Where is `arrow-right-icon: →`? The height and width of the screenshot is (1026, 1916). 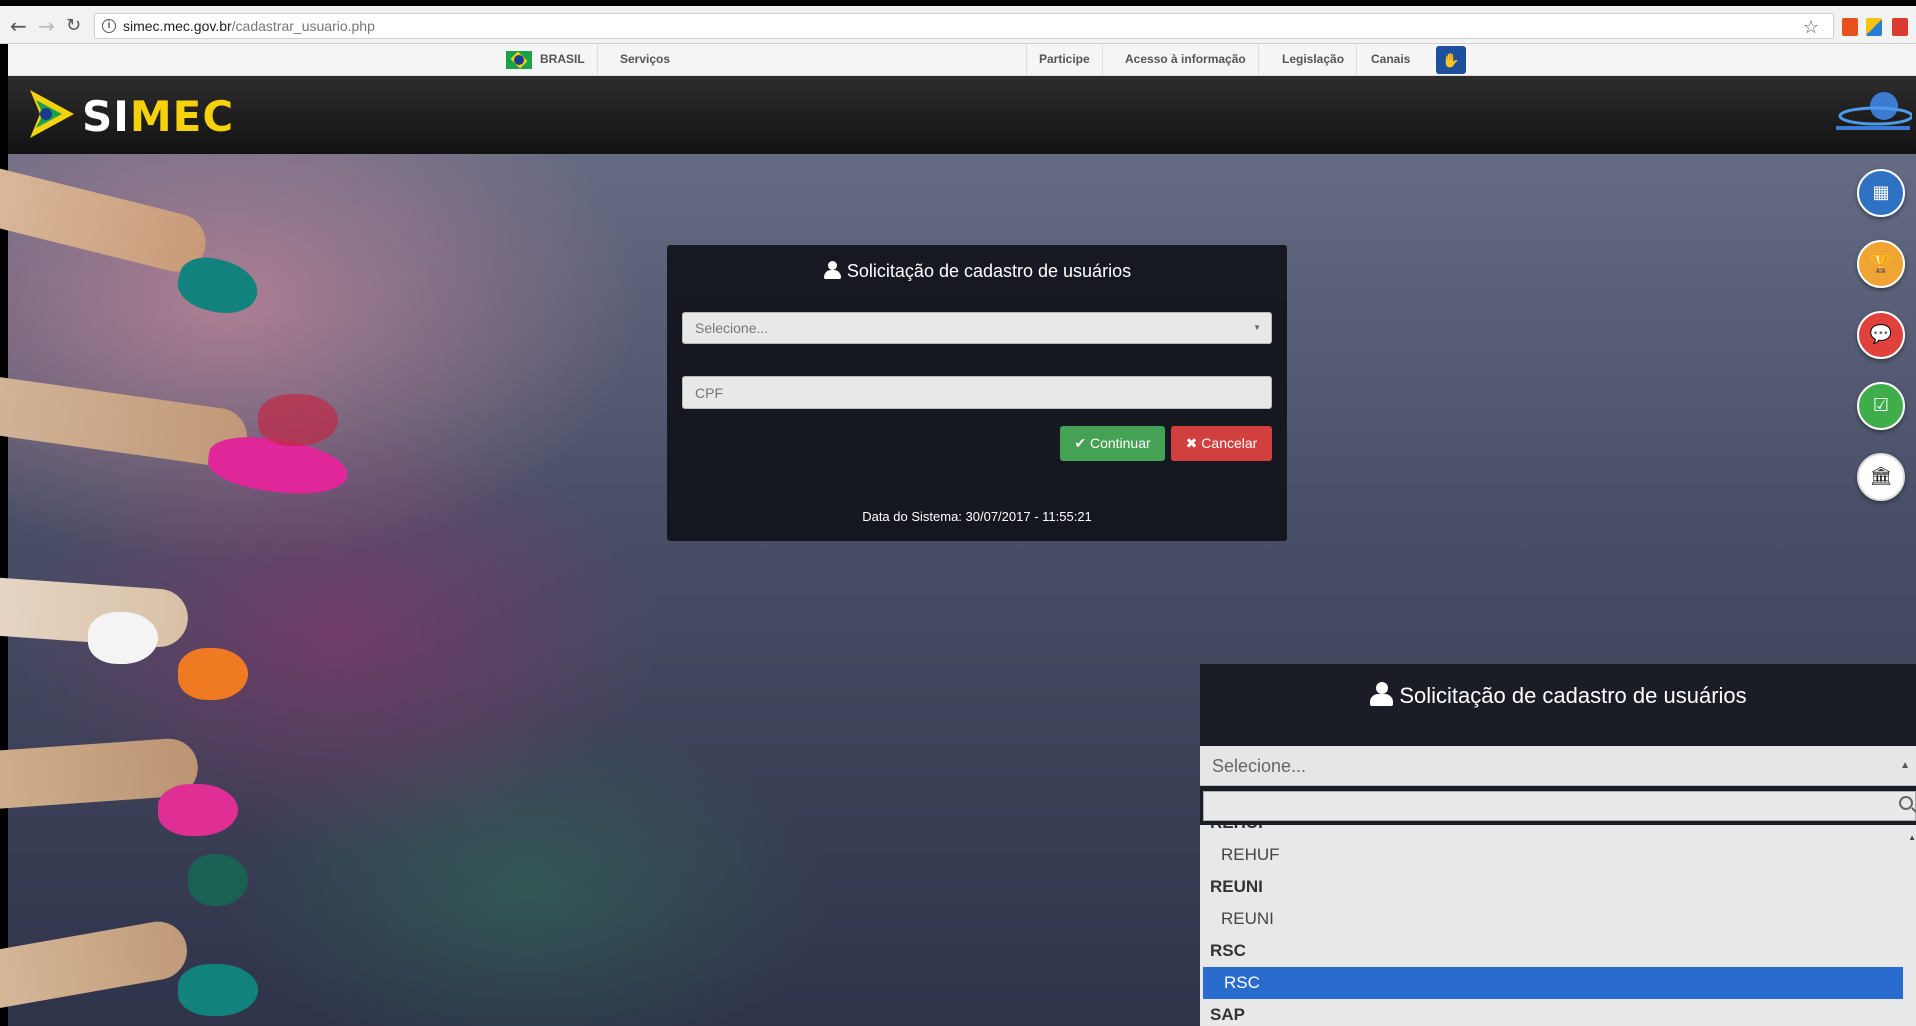 arrow-right-icon: → is located at coordinates (46, 26).